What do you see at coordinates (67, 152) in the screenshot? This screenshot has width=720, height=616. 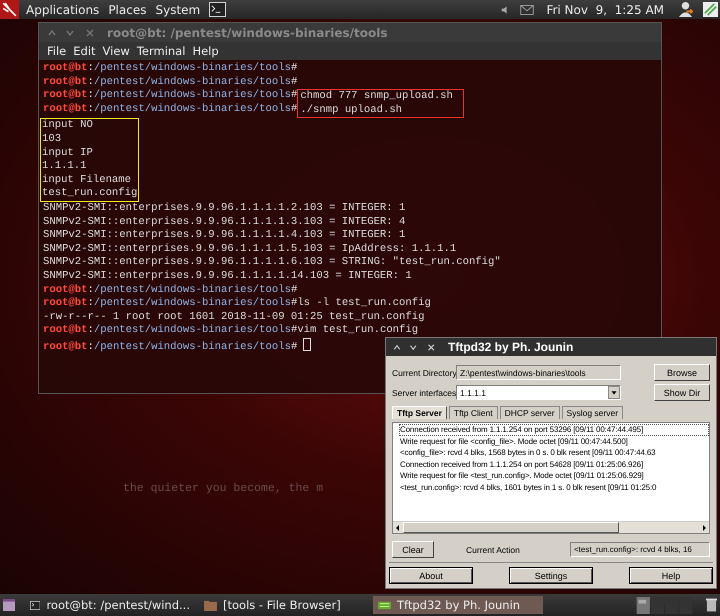 I see `terminal-output: input IP` at bounding box center [67, 152].